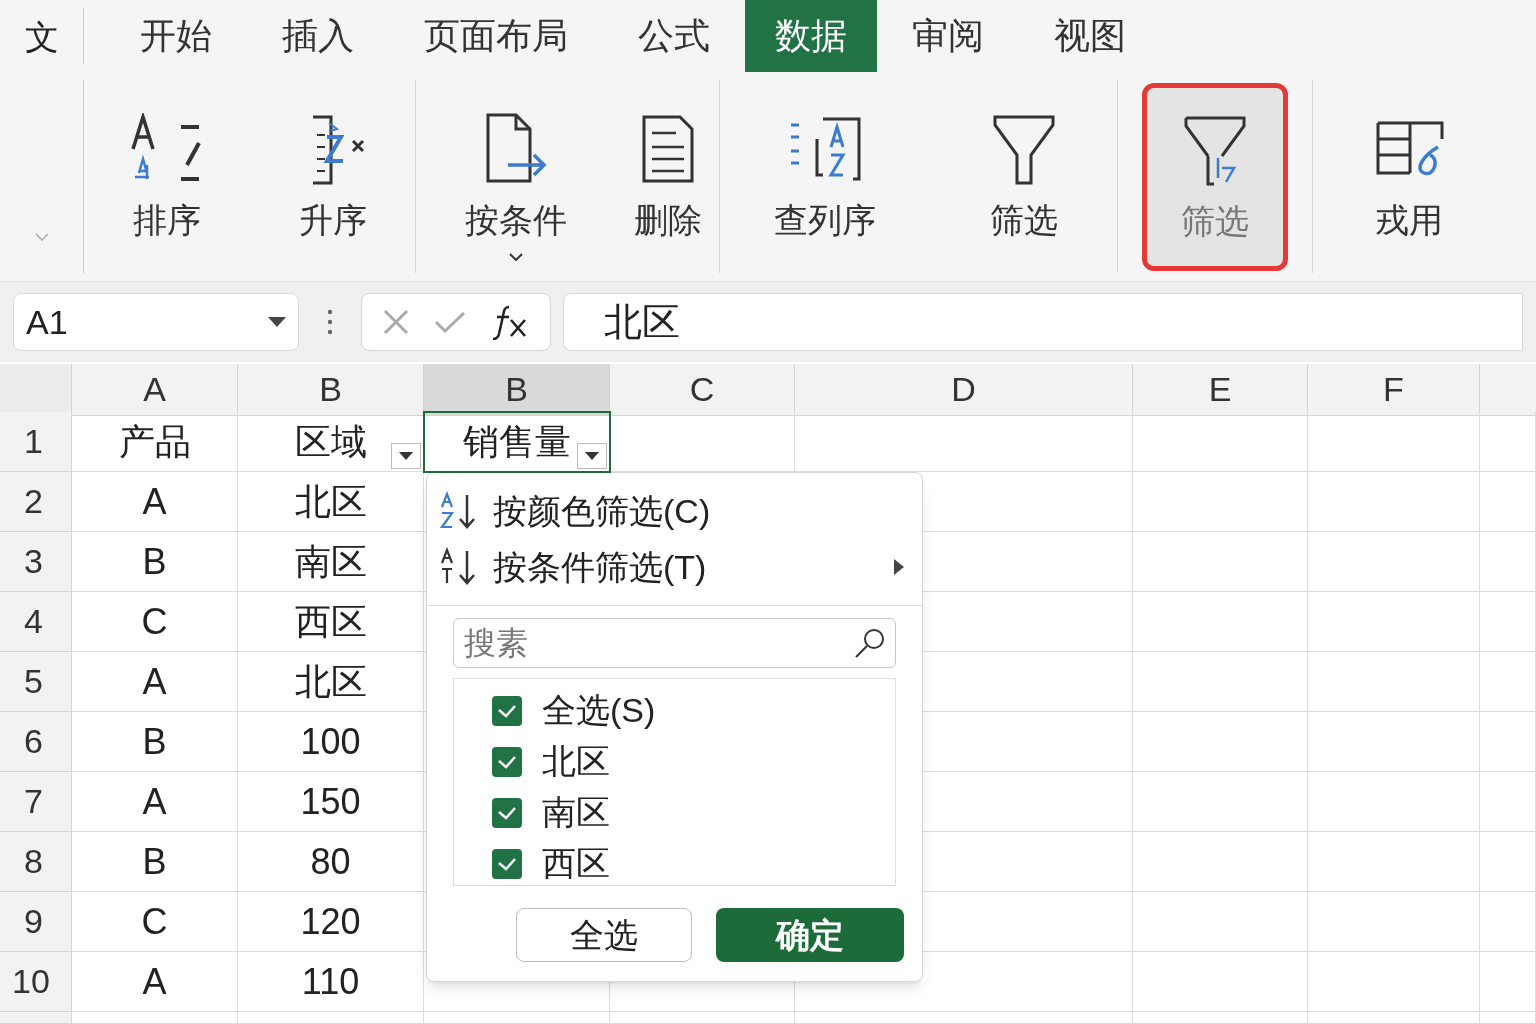  What do you see at coordinates (948, 36) in the screenshot?
I see `ribbon-tab: 审阅` at bounding box center [948, 36].